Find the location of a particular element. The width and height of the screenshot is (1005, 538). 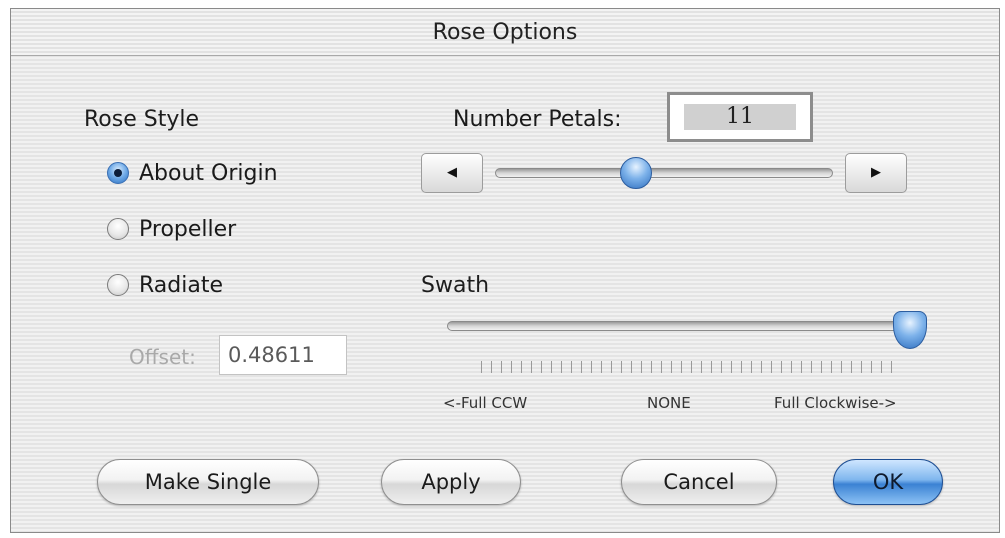

radio-propeller: Propeller is located at coordinates (171, 229).